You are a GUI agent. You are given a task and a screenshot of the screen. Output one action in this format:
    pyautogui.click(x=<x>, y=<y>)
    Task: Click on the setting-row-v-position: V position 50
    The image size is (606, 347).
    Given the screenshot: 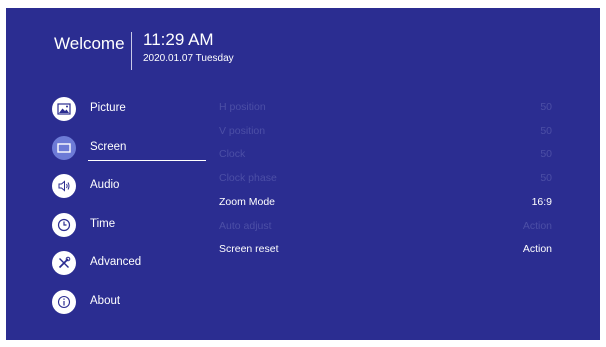 What is the action you would take?
    pyautogui.click(x=385, y=132)
    